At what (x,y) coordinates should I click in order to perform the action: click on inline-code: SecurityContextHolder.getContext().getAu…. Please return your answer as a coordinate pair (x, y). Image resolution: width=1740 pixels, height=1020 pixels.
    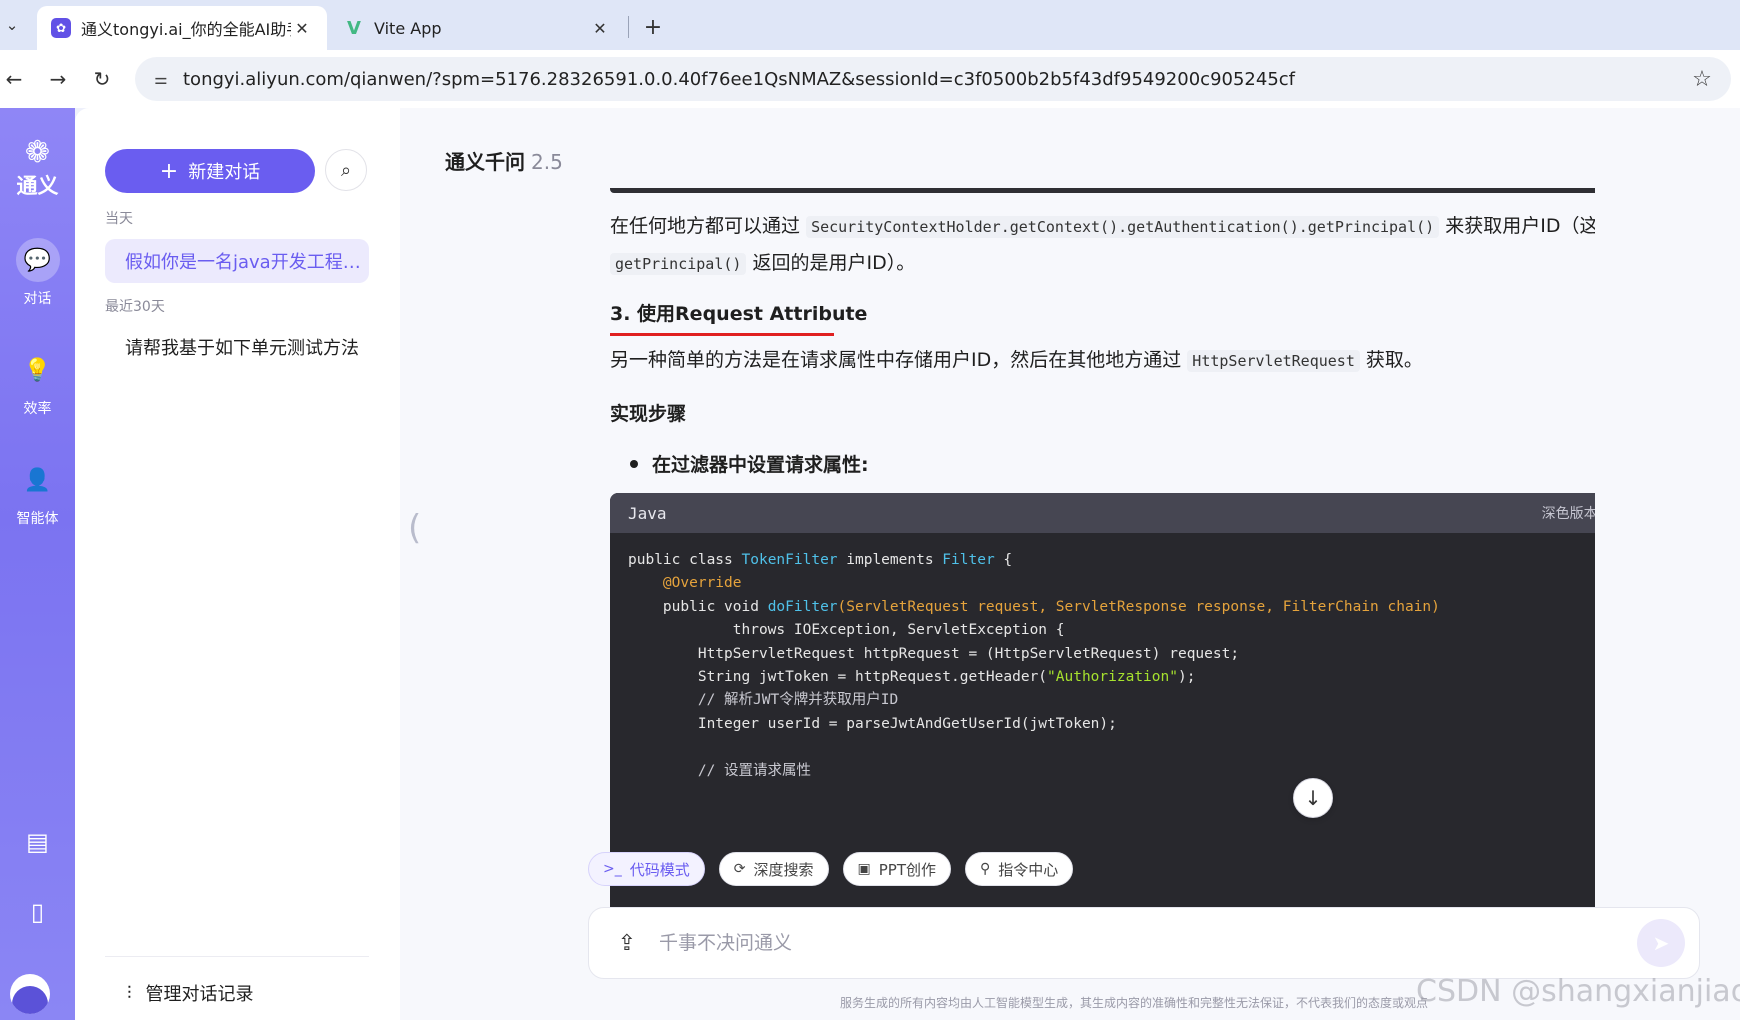
    Looking at the image, I should click on (1123, 227).